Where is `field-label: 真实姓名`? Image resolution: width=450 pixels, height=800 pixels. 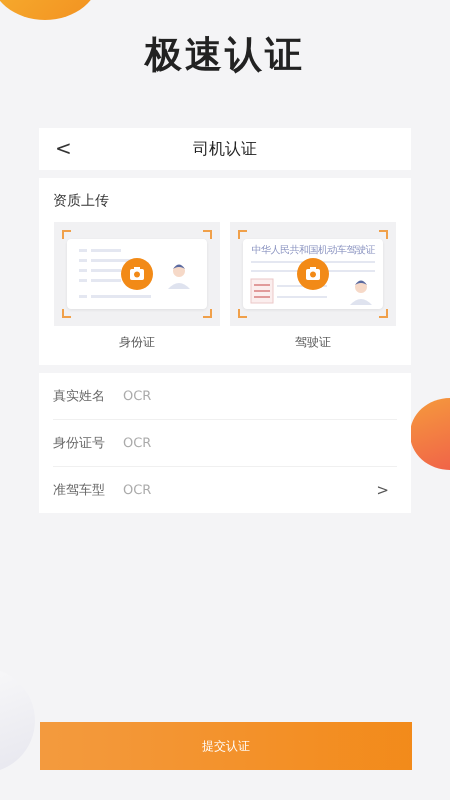 field-label: 真实姓名 is located at coordinates (79, 396).